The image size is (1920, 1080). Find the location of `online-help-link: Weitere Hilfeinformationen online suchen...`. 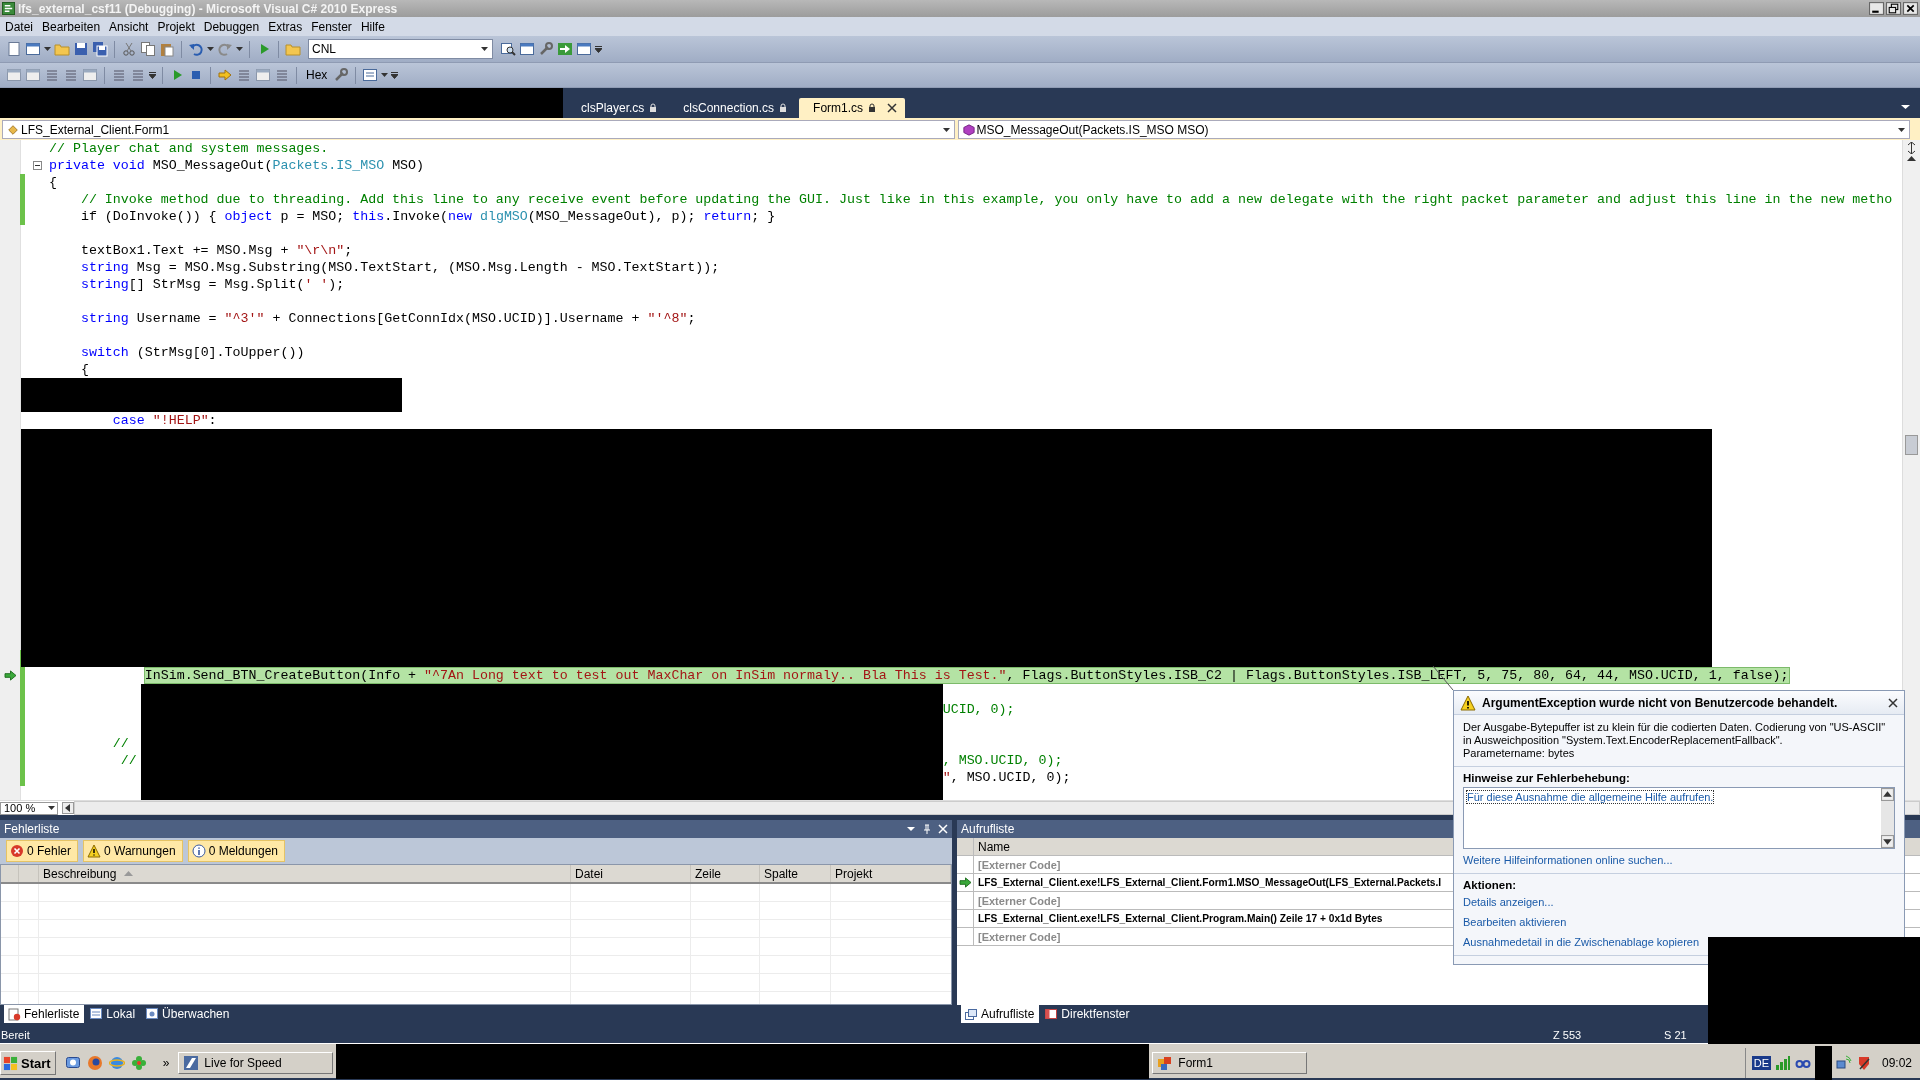

online-help-link: Weitere Hilfeinformationen online suchen... is located at coordinates (1568, 860).